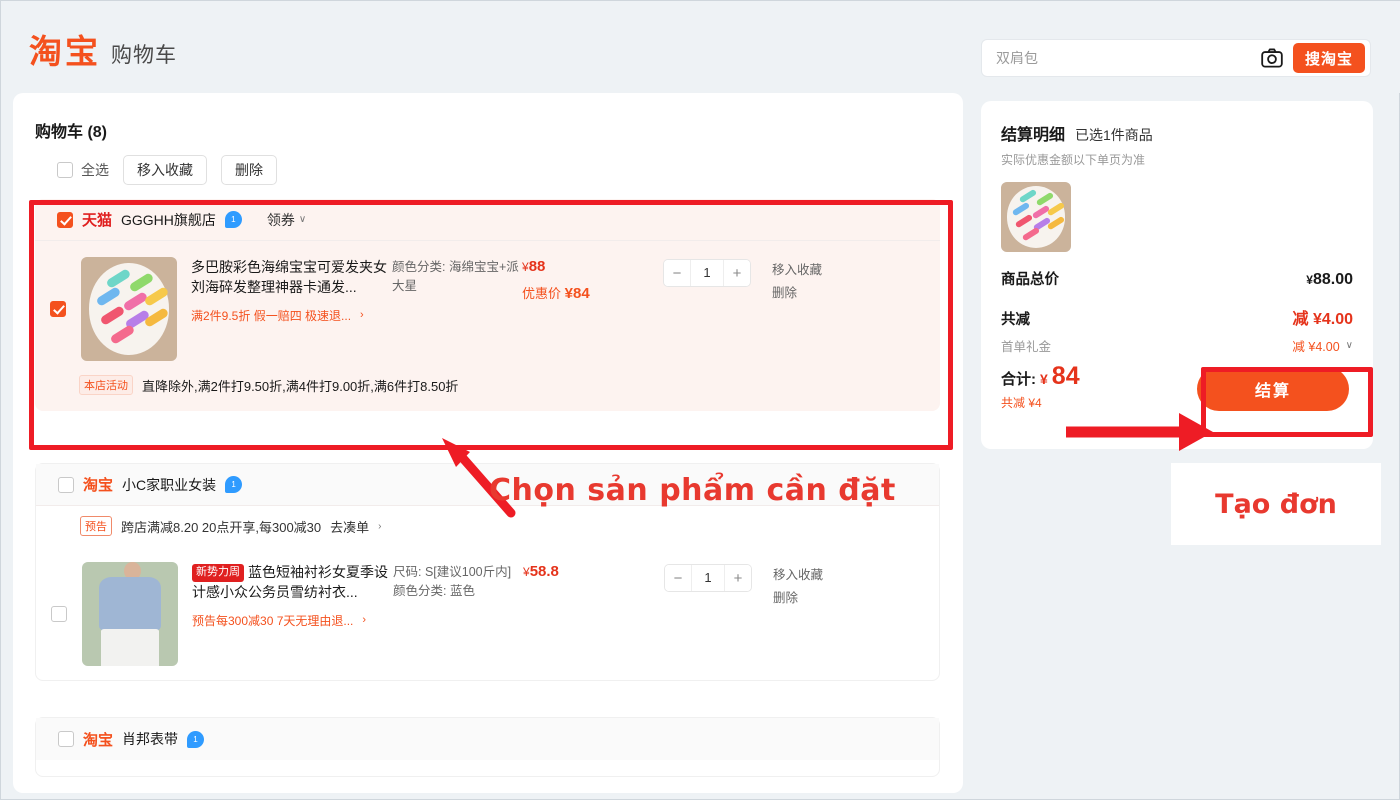 This screenshot has width=1400, height=800. Describe the element at coordinates (144, 55) in the screenshot. I see `page-title: 购物车` at that location.